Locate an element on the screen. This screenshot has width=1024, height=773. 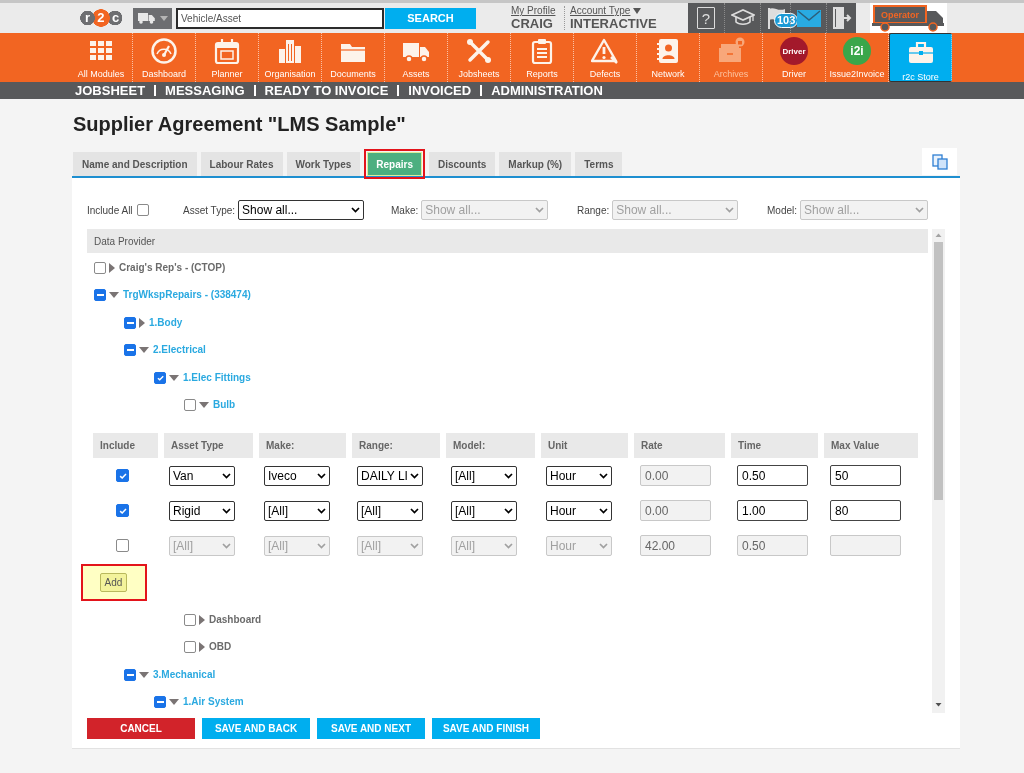
tree-item: Craig's Rep's - (CTOP) is located at coordinates (172, 267).